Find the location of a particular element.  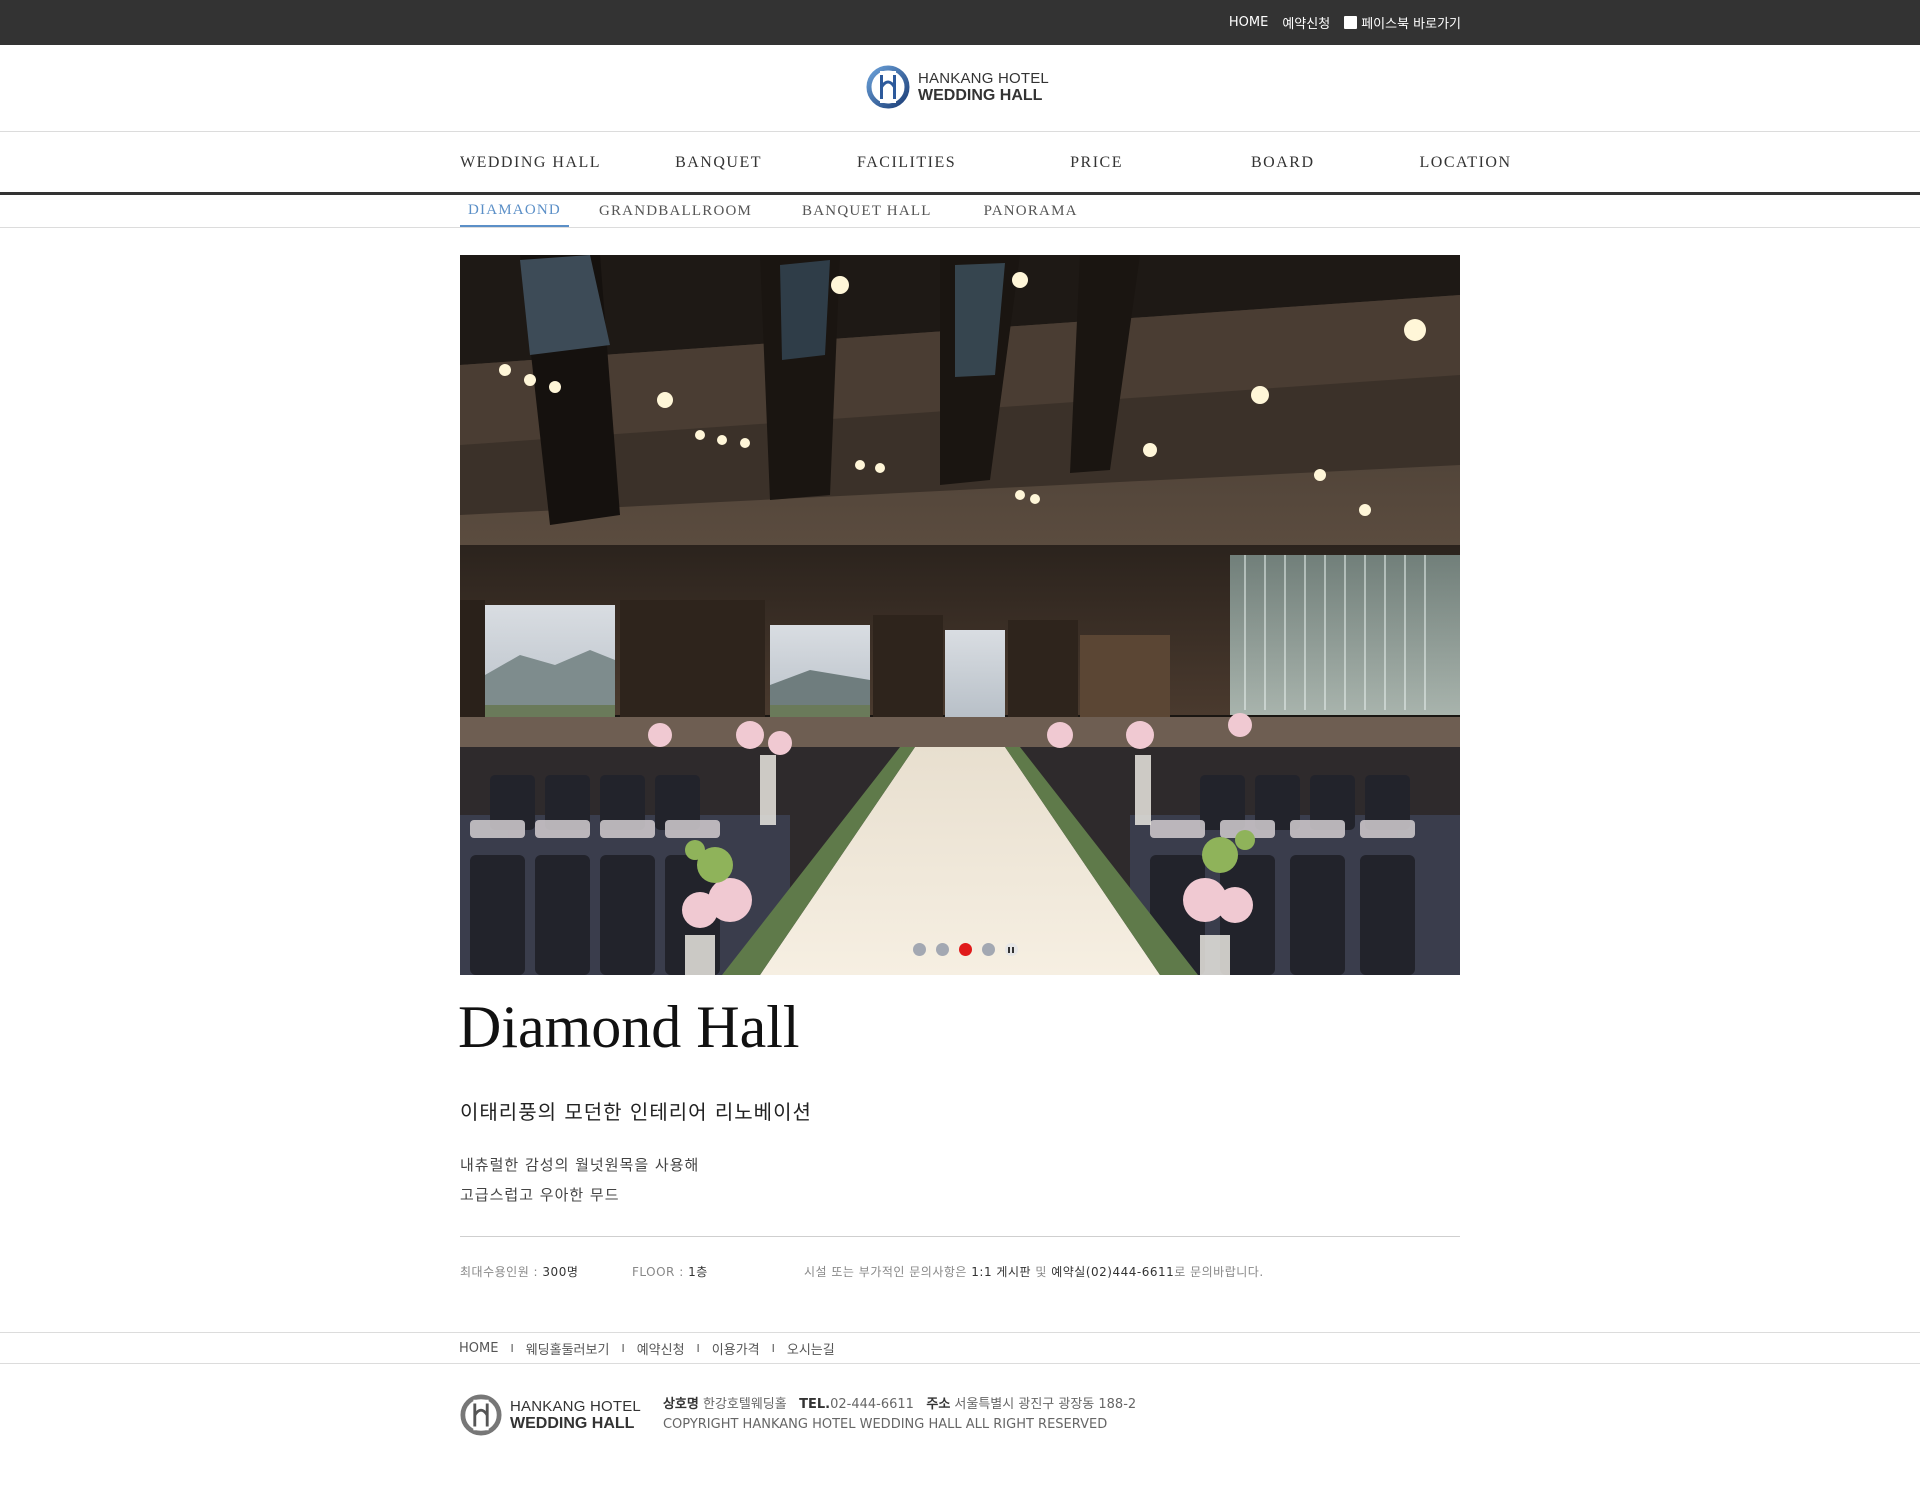

footer-nav-items: HOME I 웨딩홀둘러보기 I 예약신청 I 이용가격 I 오시는길 is located at coordinates (647, 1348).